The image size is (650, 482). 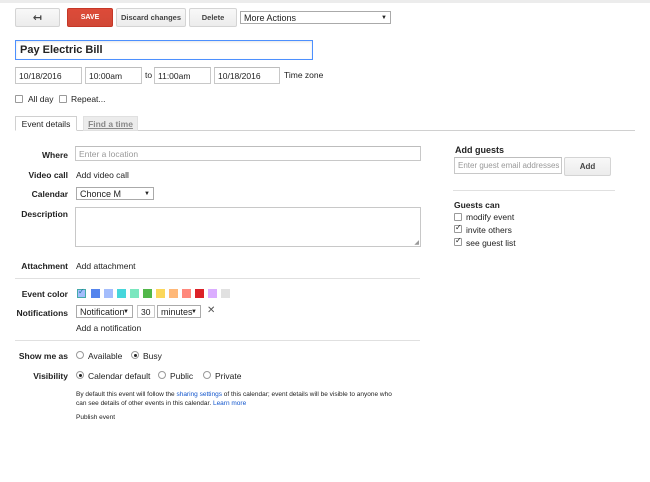 What do you see at coordinates (477, 205) in the screenshot?
I see `guests-can-heading: Guests can` at bounding box center [477, 205].